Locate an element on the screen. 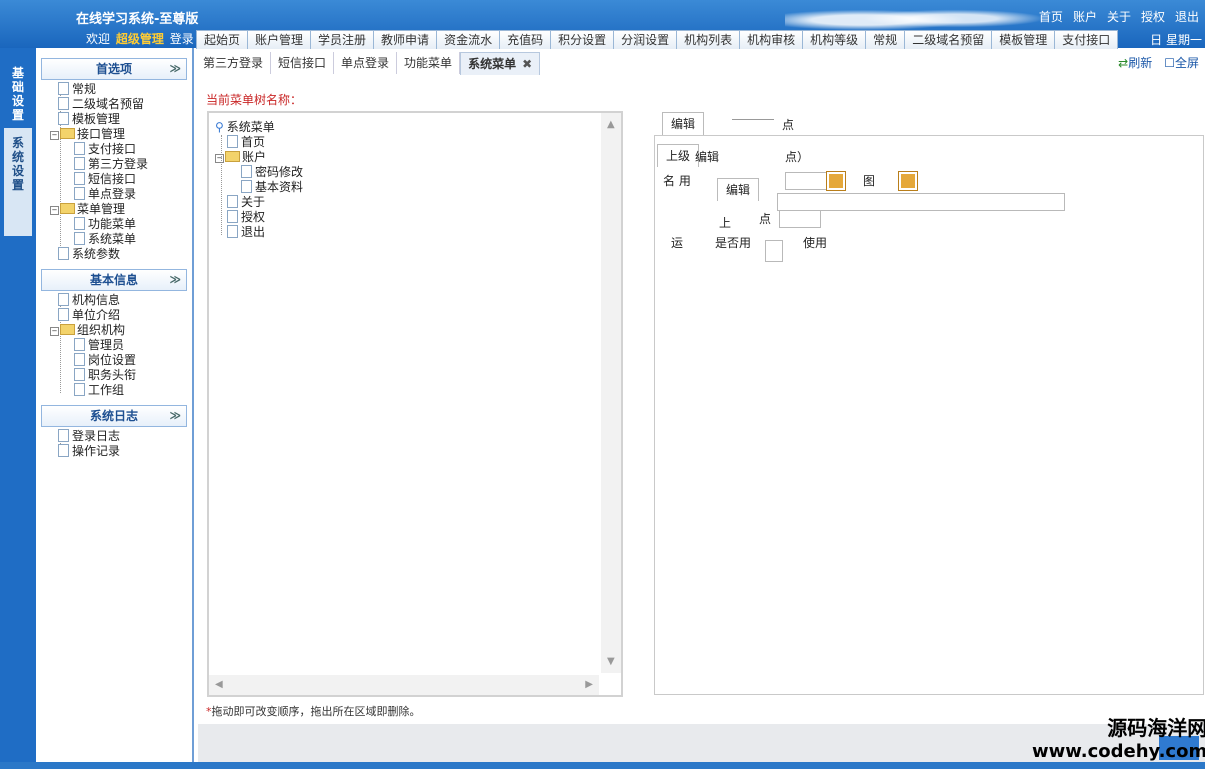 The image size is (1205, 769). tree-node-label: 关于 is located at coordinates (253, 202).